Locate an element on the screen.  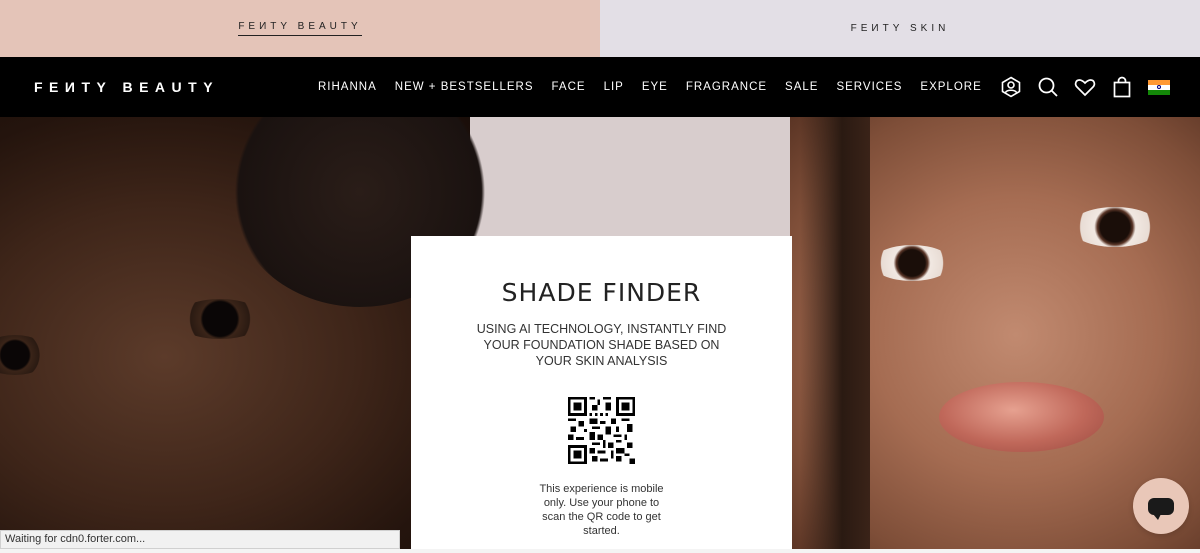
nav-item-services: SERVICES is located at coordinates (869, 87).